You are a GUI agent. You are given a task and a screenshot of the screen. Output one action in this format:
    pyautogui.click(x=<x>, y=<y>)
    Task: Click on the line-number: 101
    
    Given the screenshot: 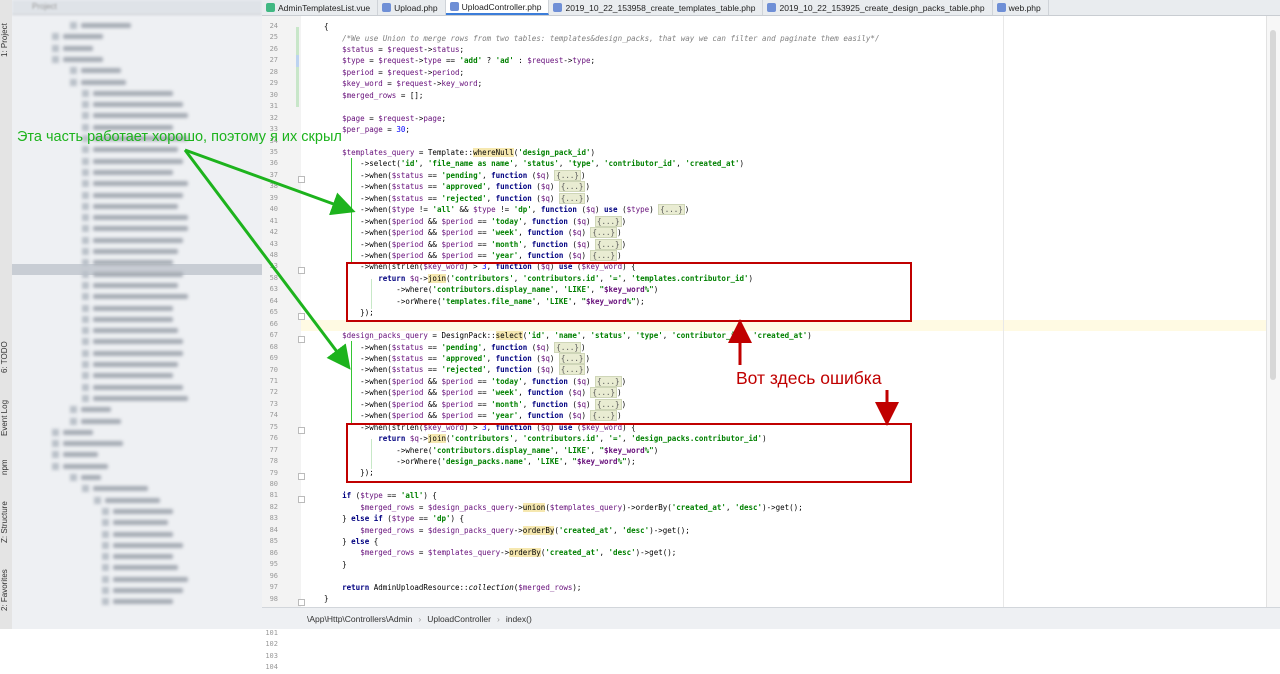 What is the action you would take?
    pyautogui.click(x=271, y=632)
    